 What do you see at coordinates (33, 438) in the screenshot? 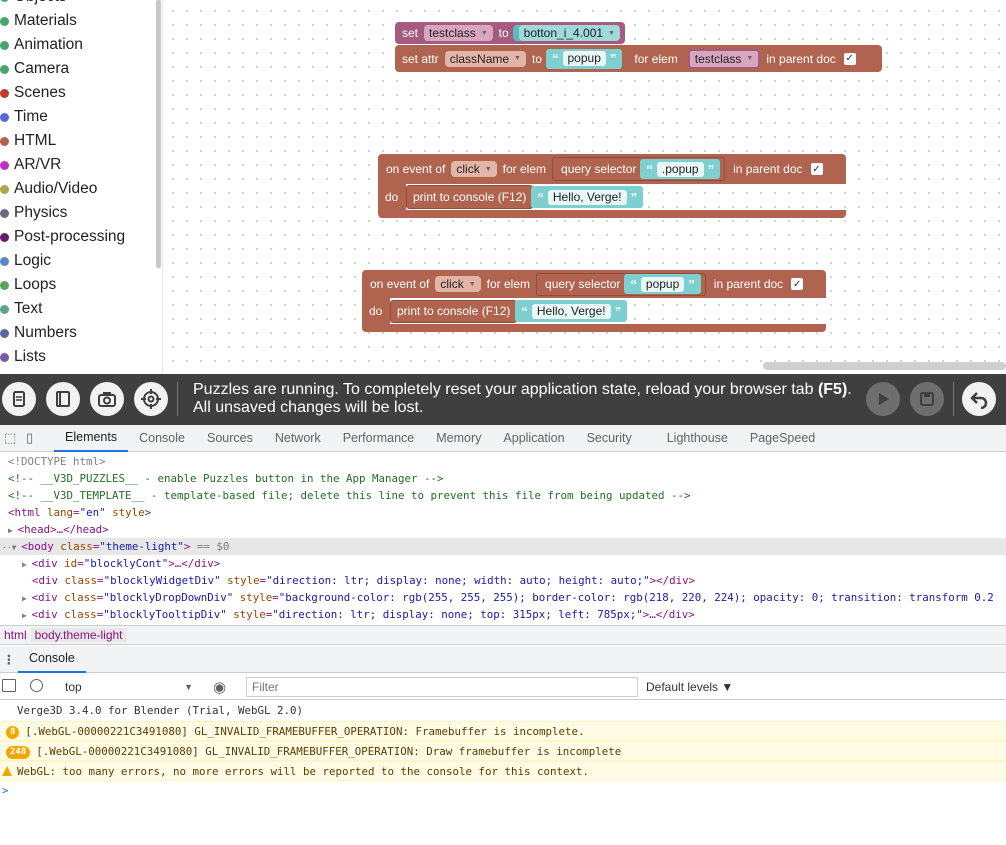
I see `device-toggle-icon: ▯` at bounding box center [33, 438].